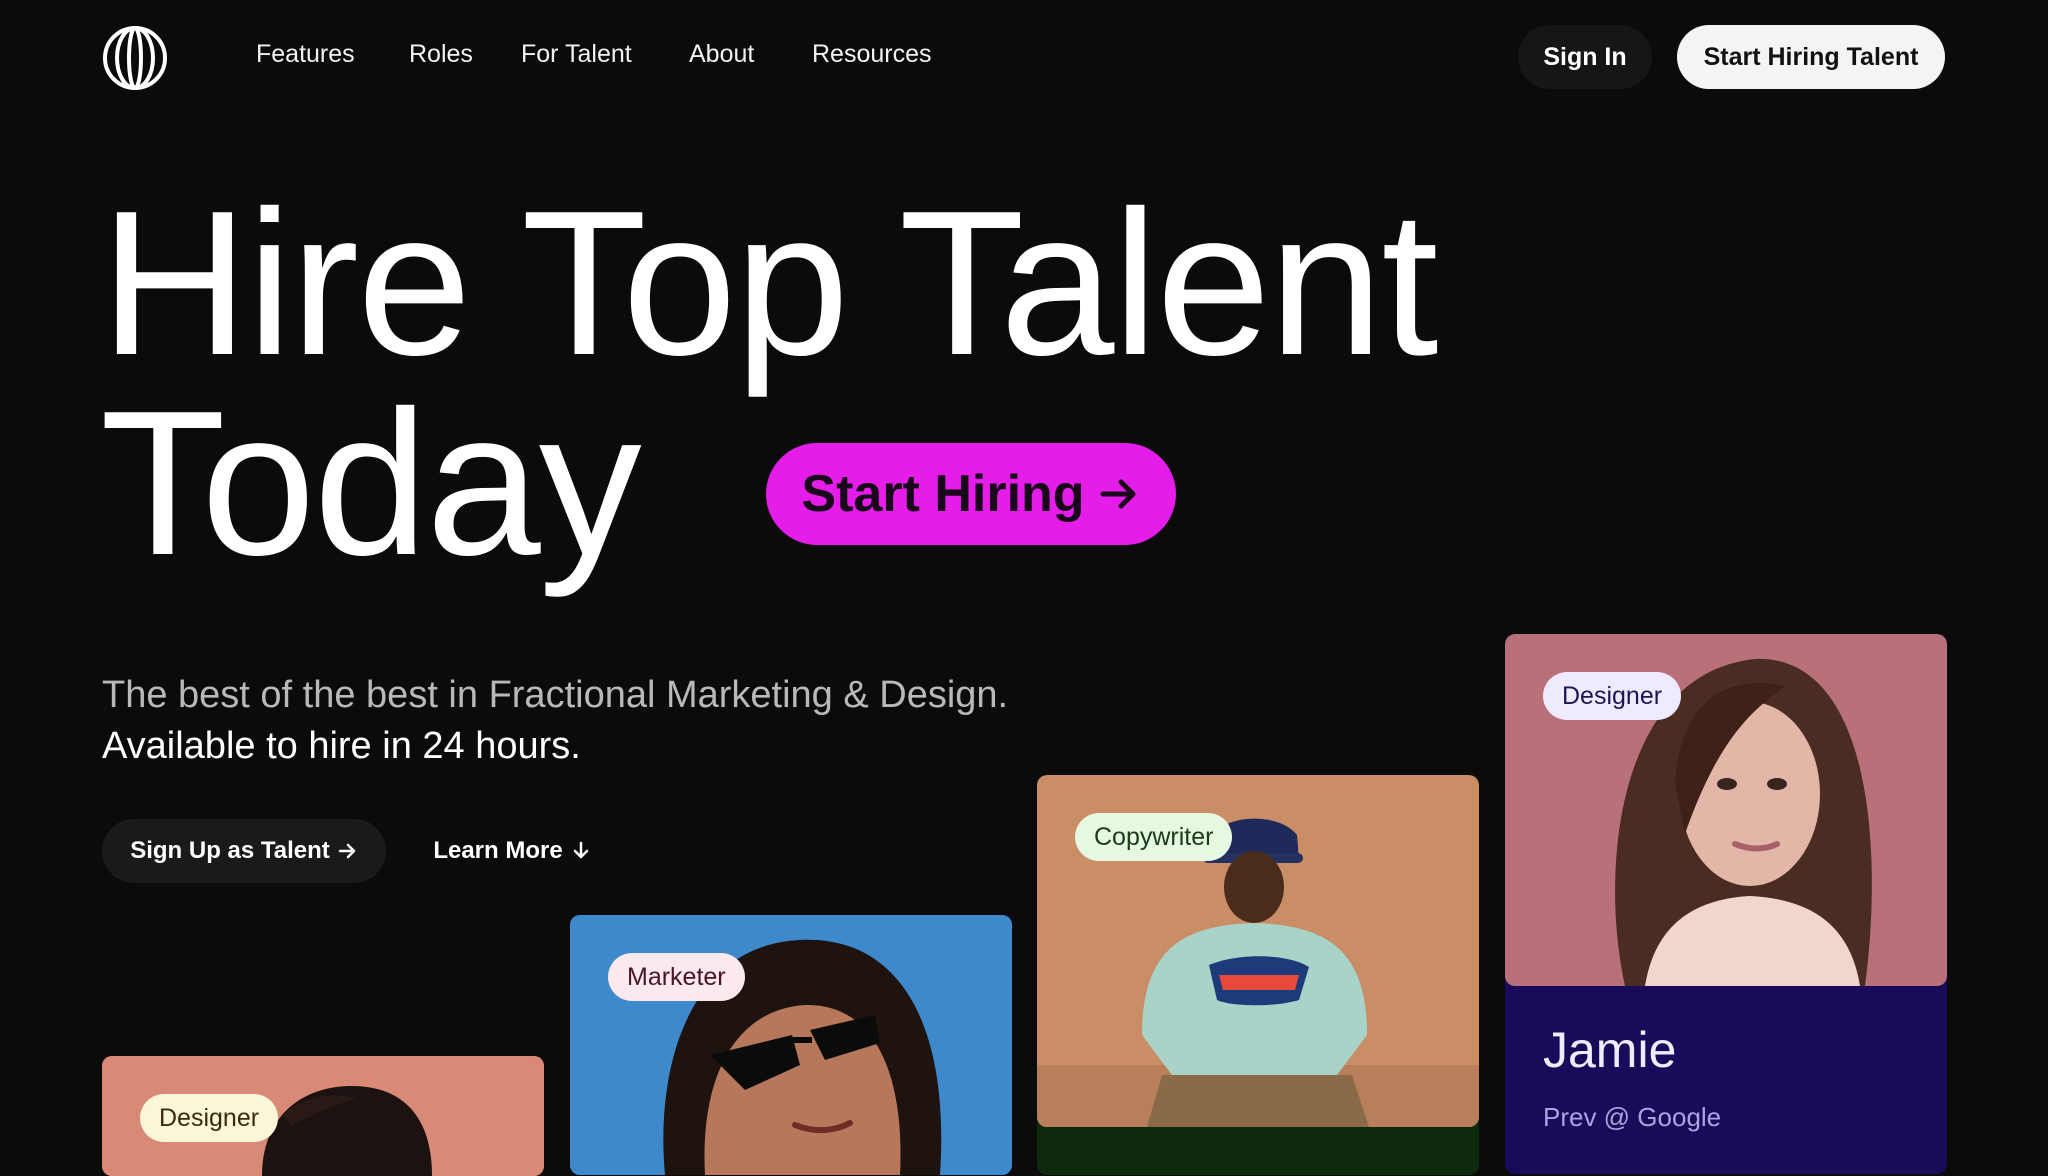 The image size is (2048, 1176). I want to click on learn-more-button: Learn More, so click(512, 851).